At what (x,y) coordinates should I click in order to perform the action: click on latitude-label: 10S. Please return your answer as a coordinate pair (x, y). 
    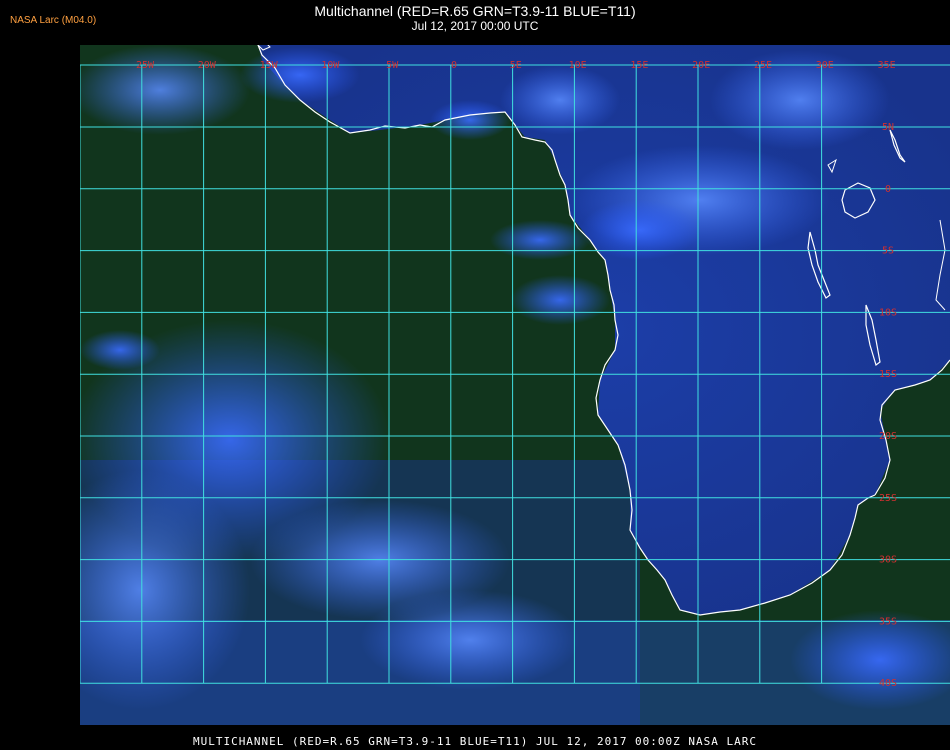
    Looking at the image, I should click on (888, 312).